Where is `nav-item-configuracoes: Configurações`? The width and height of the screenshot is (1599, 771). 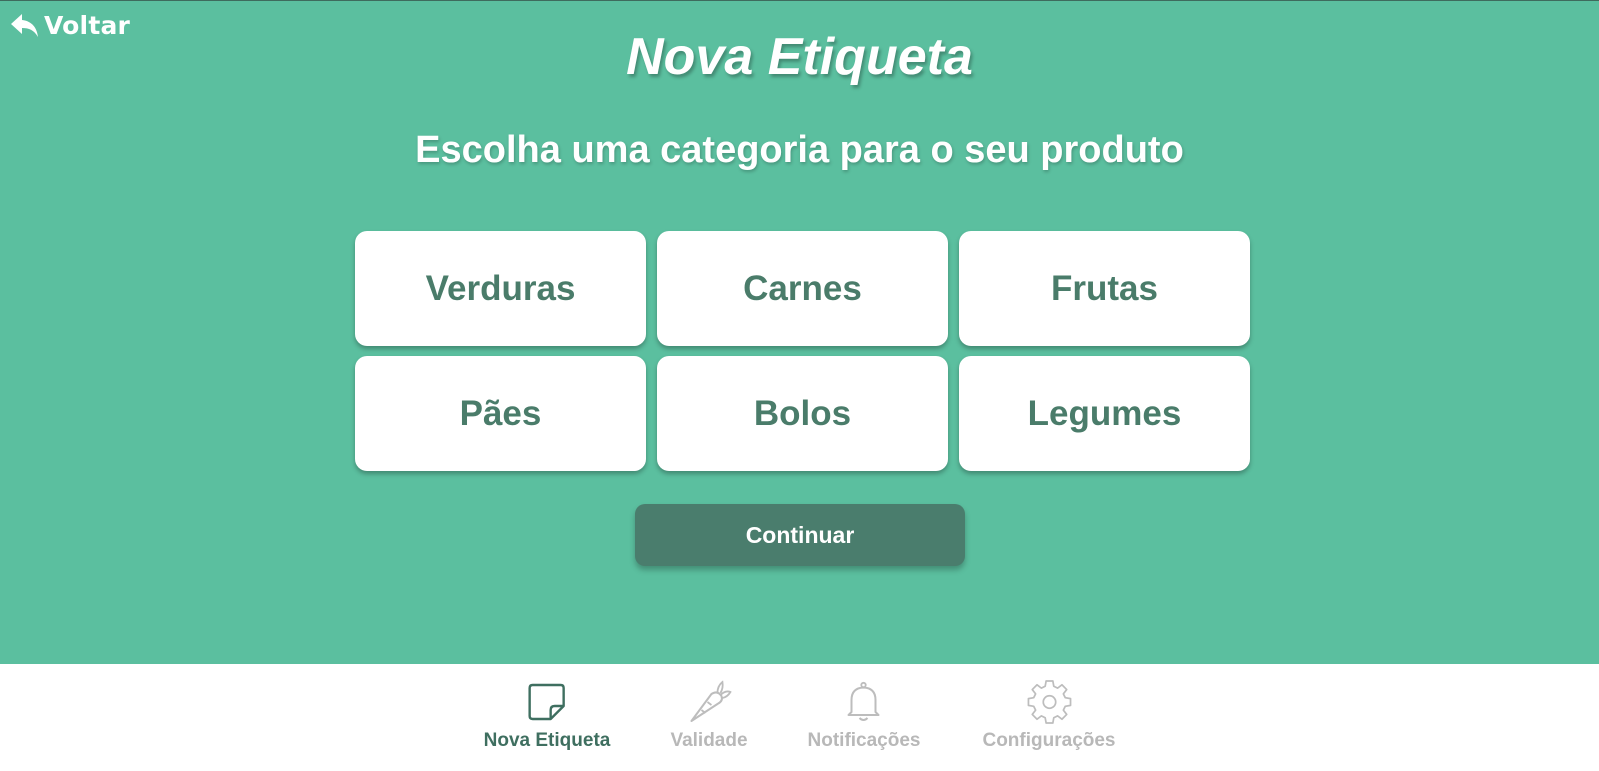 nav-item-configuracoes: Configurações is located at coordinates (1049, 716).